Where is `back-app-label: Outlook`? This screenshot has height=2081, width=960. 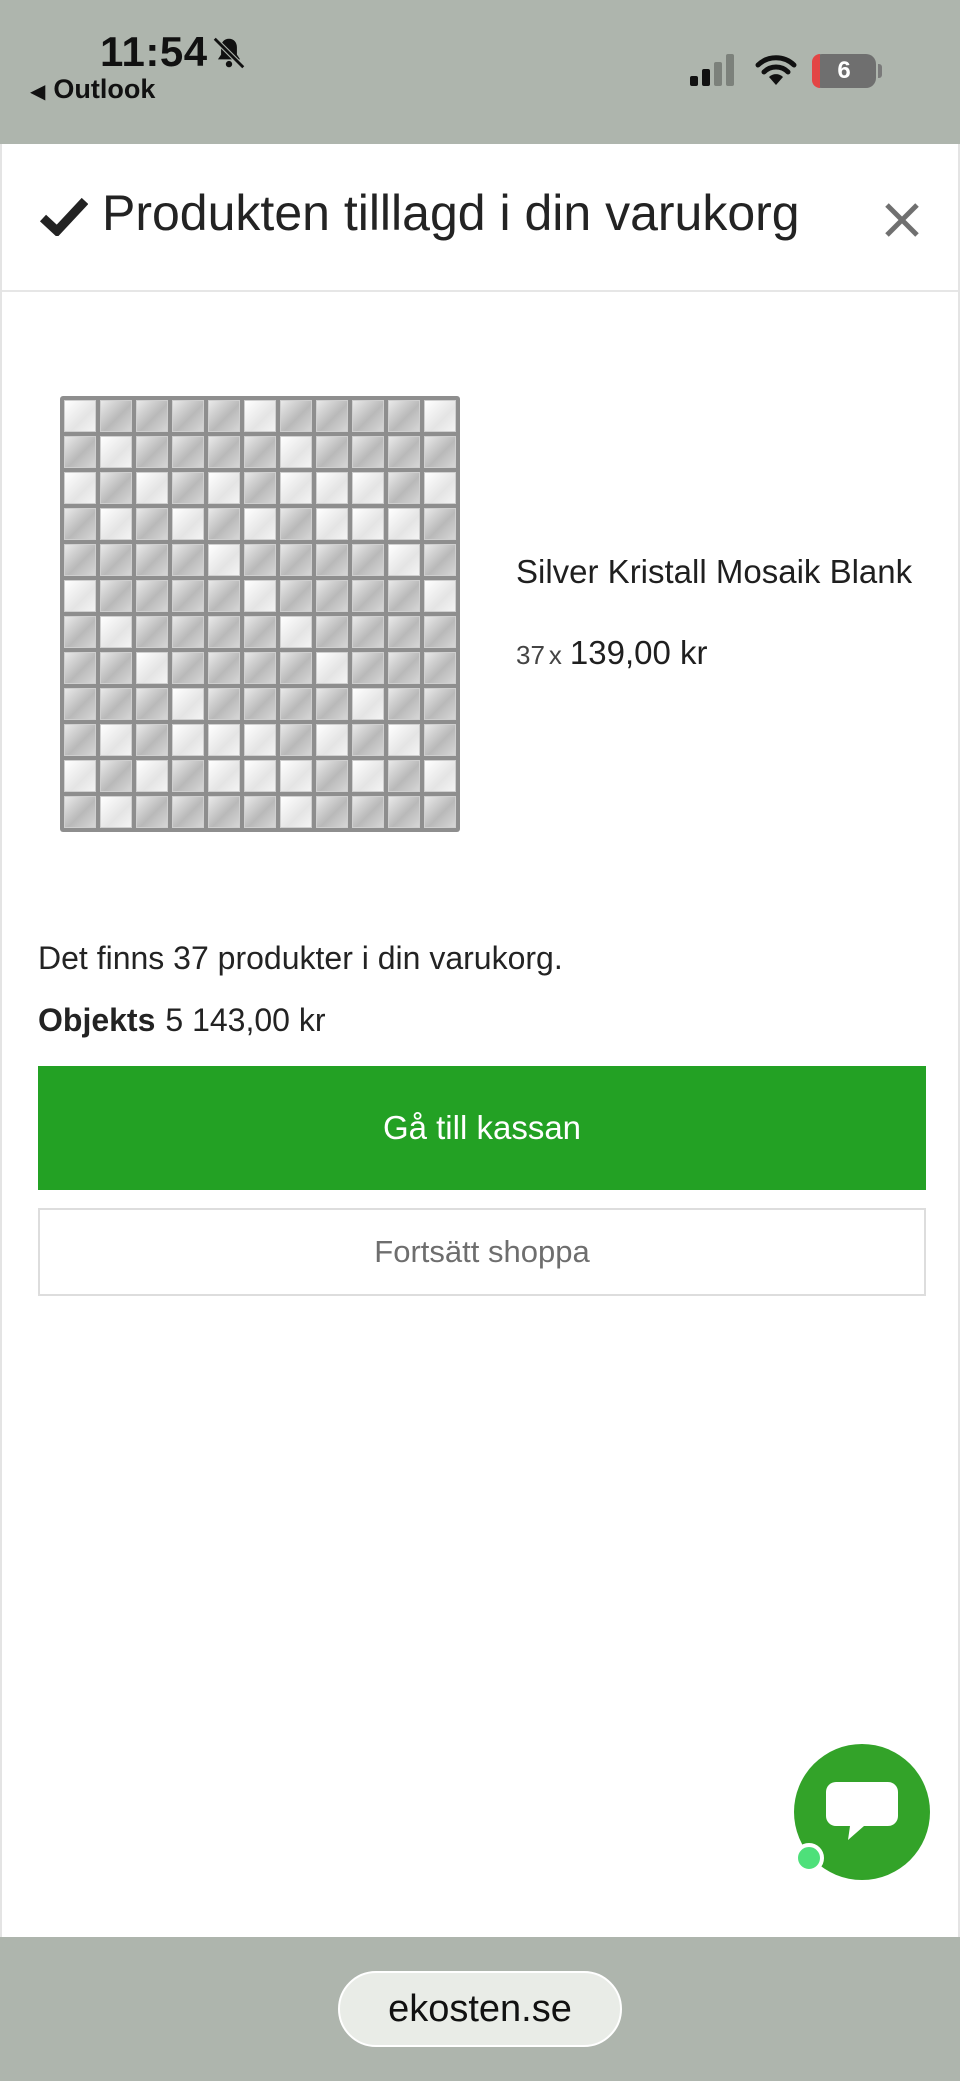
back-app-label: Outlook is located at coordinates (104, 89).